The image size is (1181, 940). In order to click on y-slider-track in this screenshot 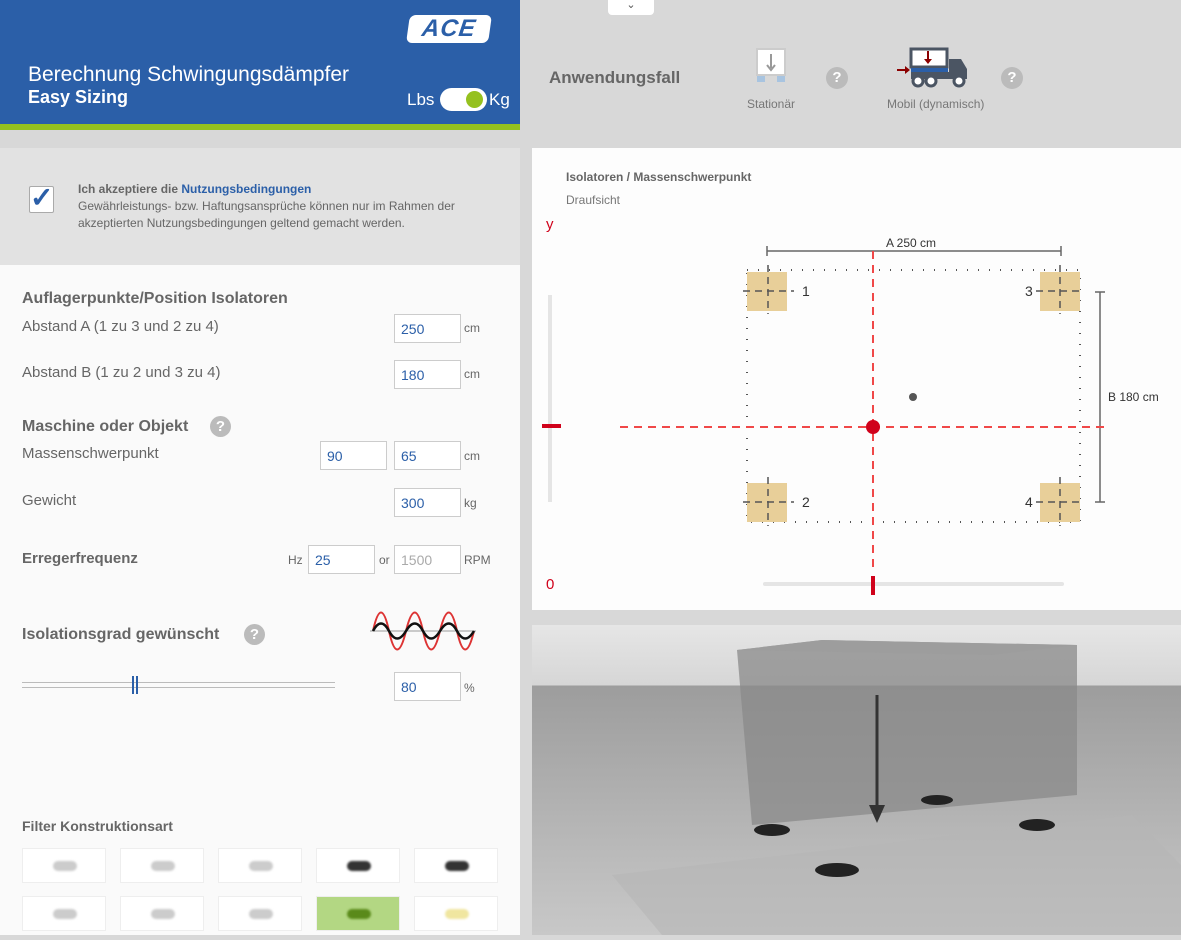, I will do `click(550, 398)`.